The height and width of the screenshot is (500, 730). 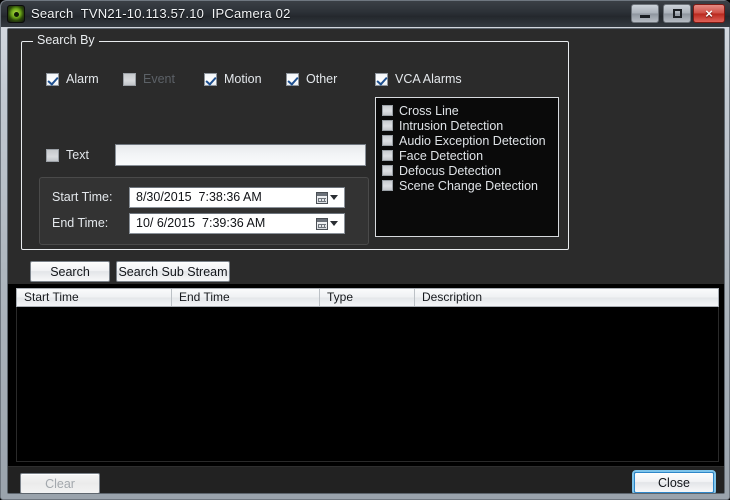 I want to click on vca-item-label: Audio Exception Detection, so click(x=472, y=140).